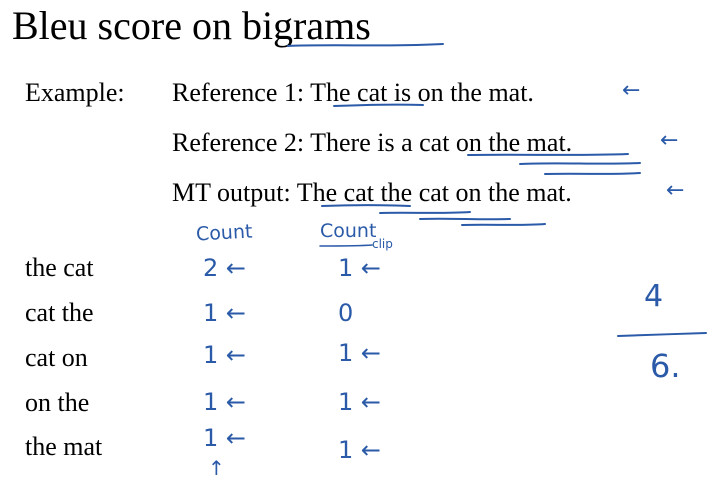 The width and height of the screenshot is (725, 482). Describe the element at coordinates (662, 334) in the screenshot. I see `fraction-bar` at that location.